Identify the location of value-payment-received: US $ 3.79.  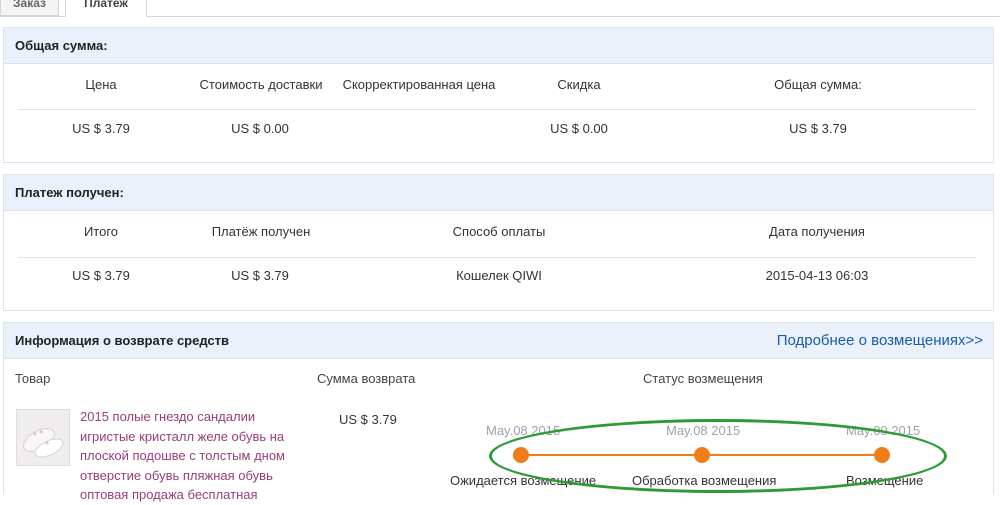
(260, 275).